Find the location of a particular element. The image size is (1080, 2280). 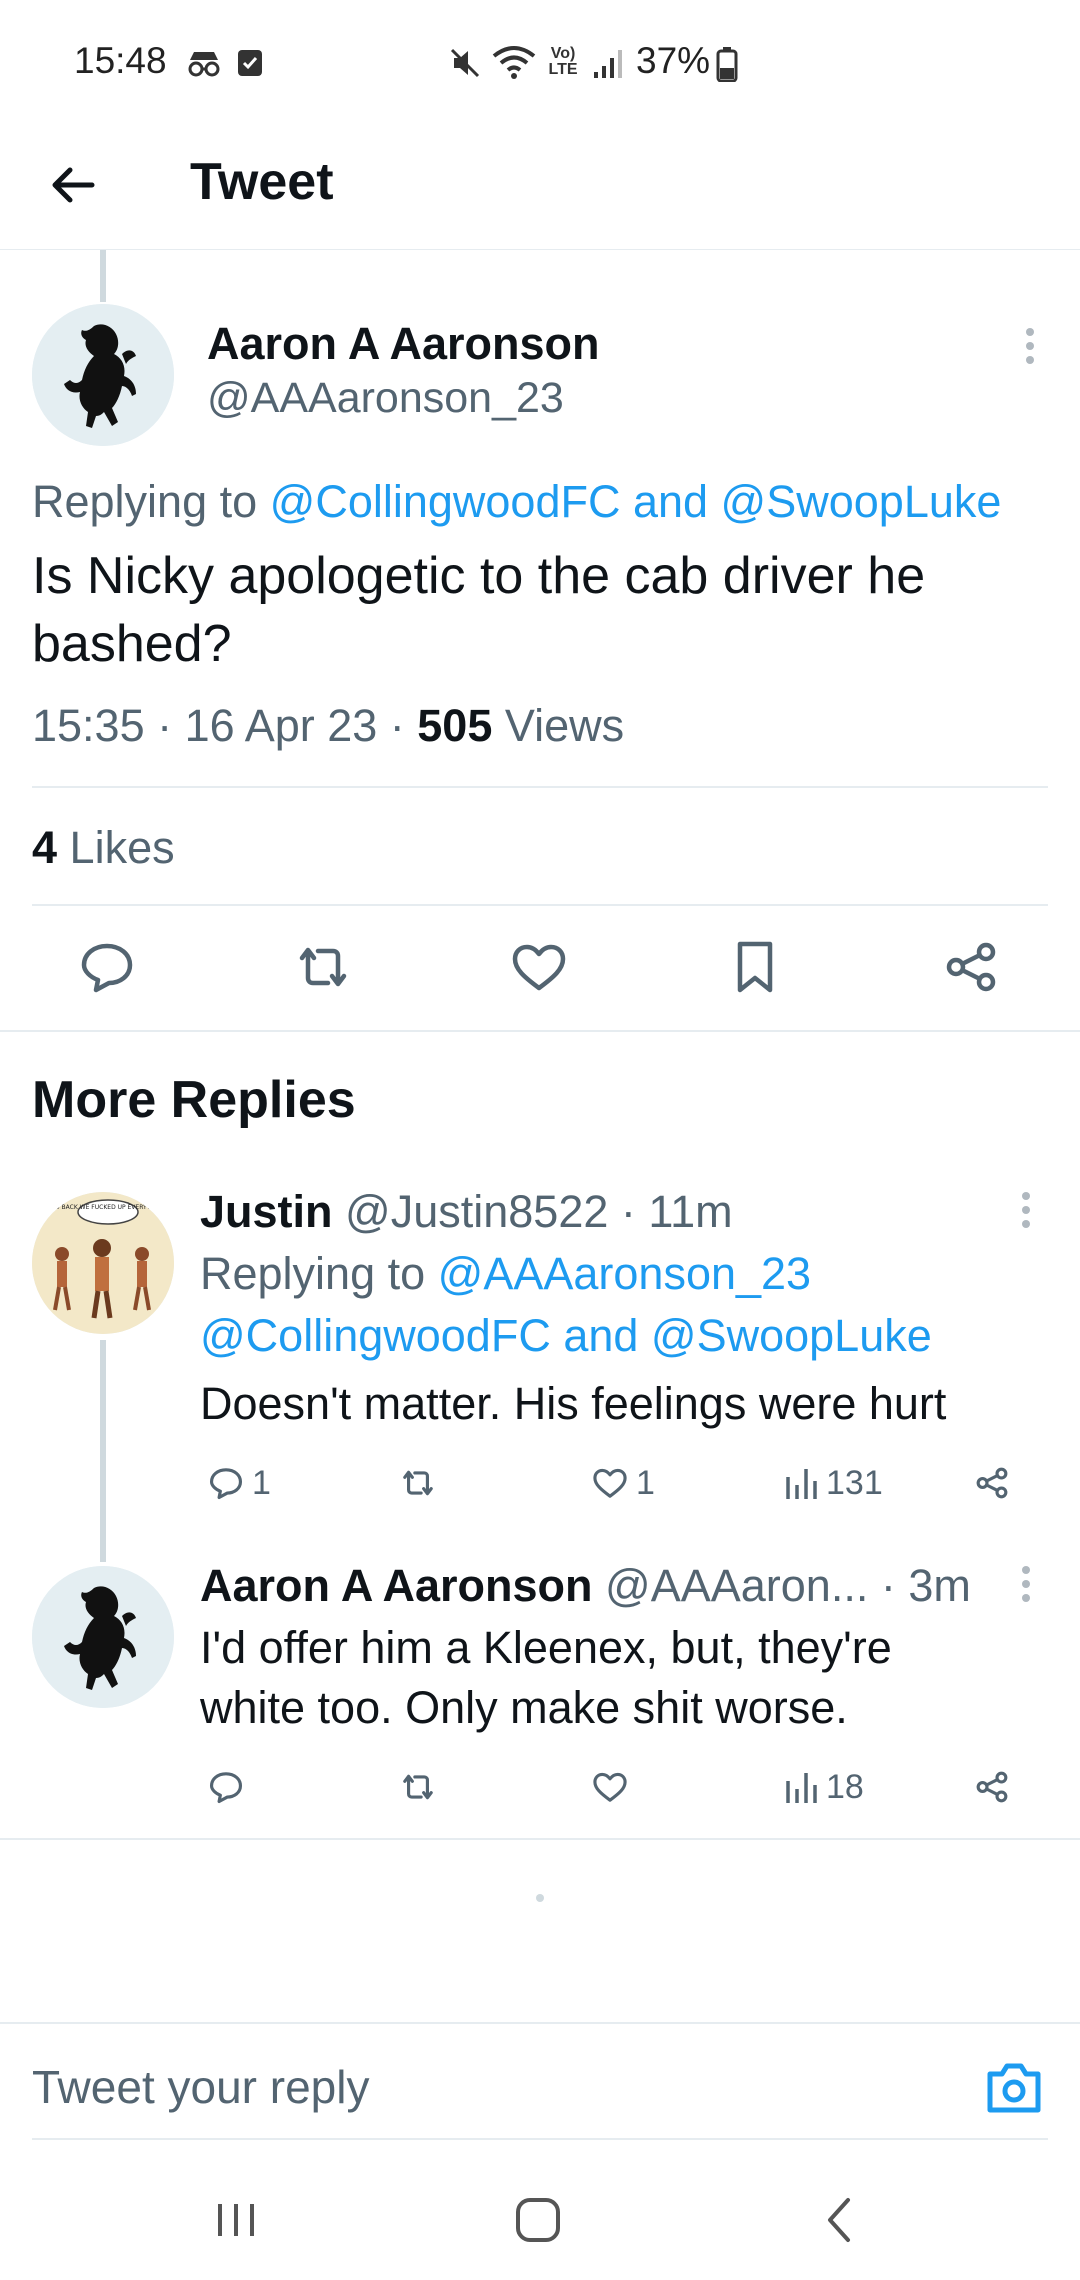

camera-button is located at coordinates (1014, 2088).